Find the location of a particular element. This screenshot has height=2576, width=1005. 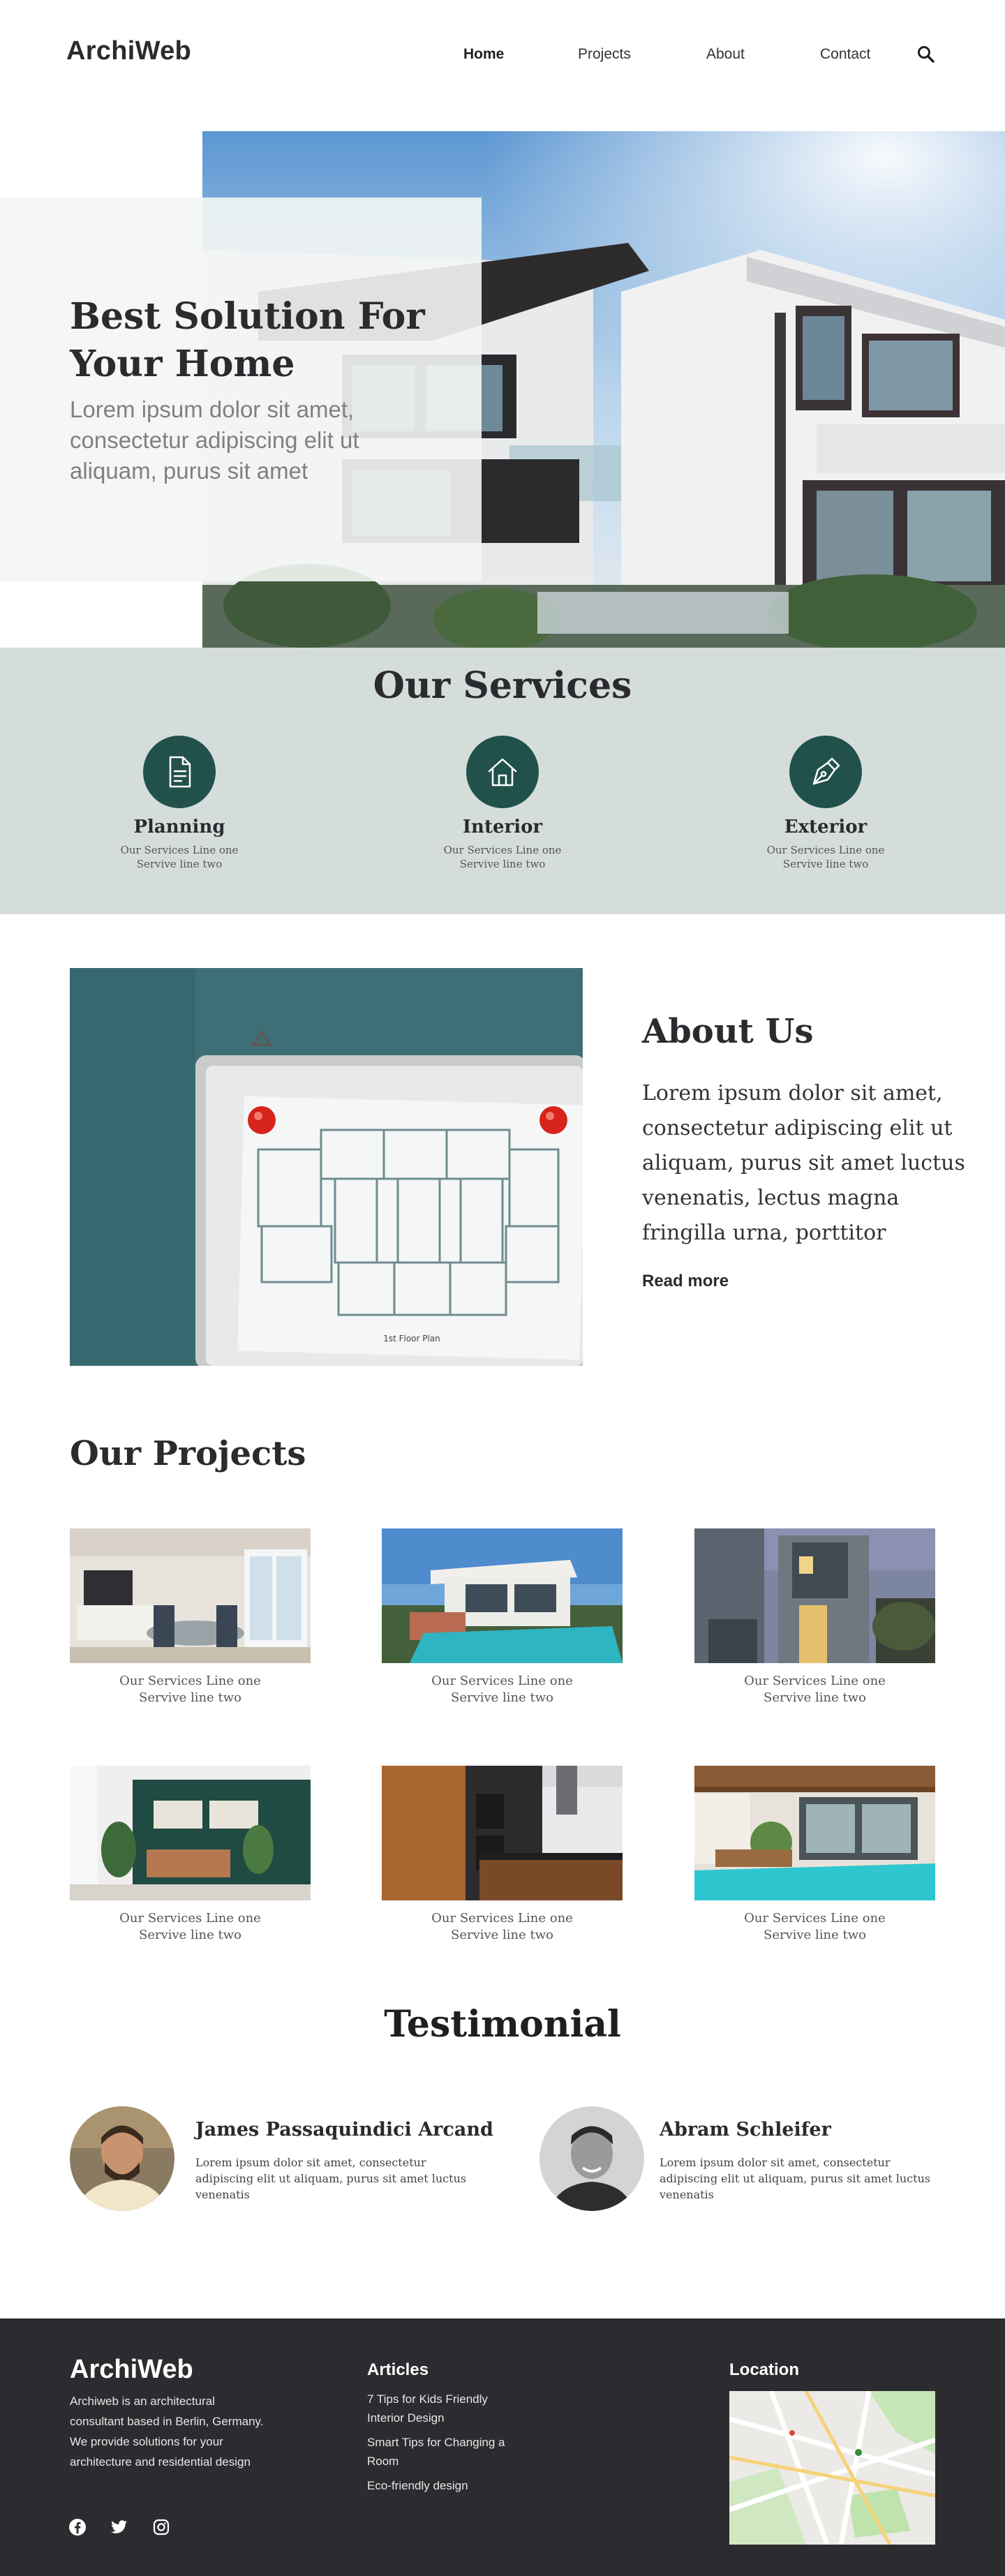

search-button is located at coordinates (926, 54).